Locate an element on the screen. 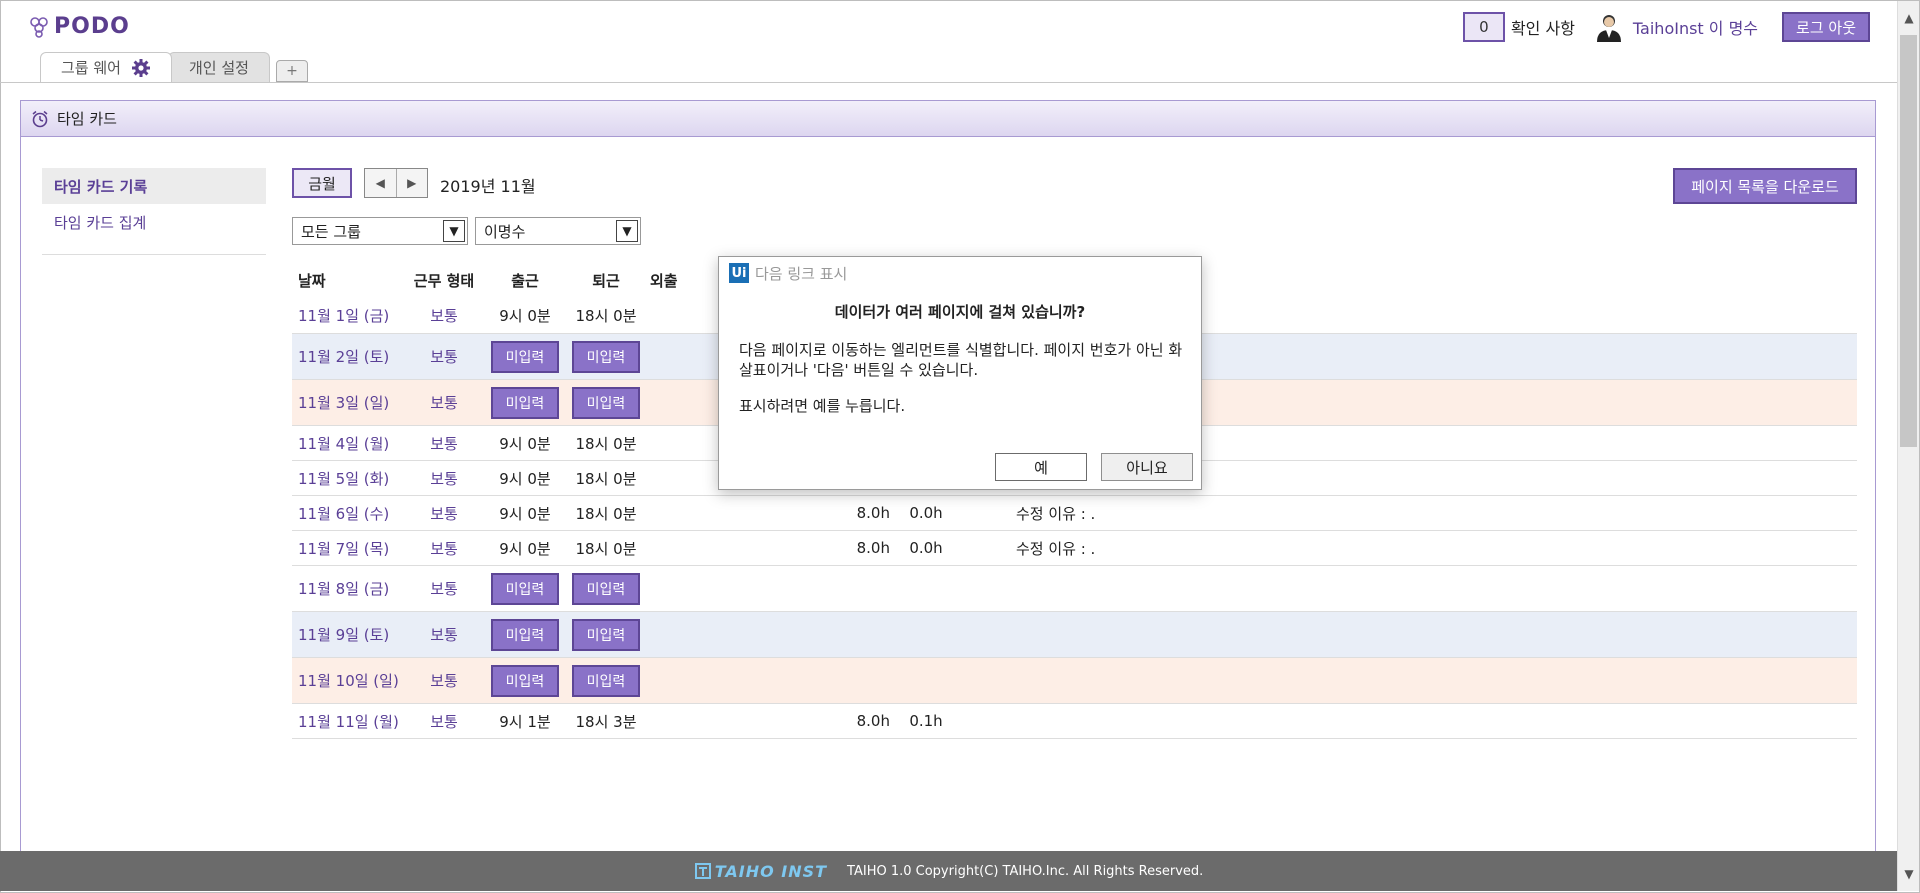 The height and width of the screenshot is (893, 1920). date-link: 11월 7일 (목) is located at coordinates (348, 548).